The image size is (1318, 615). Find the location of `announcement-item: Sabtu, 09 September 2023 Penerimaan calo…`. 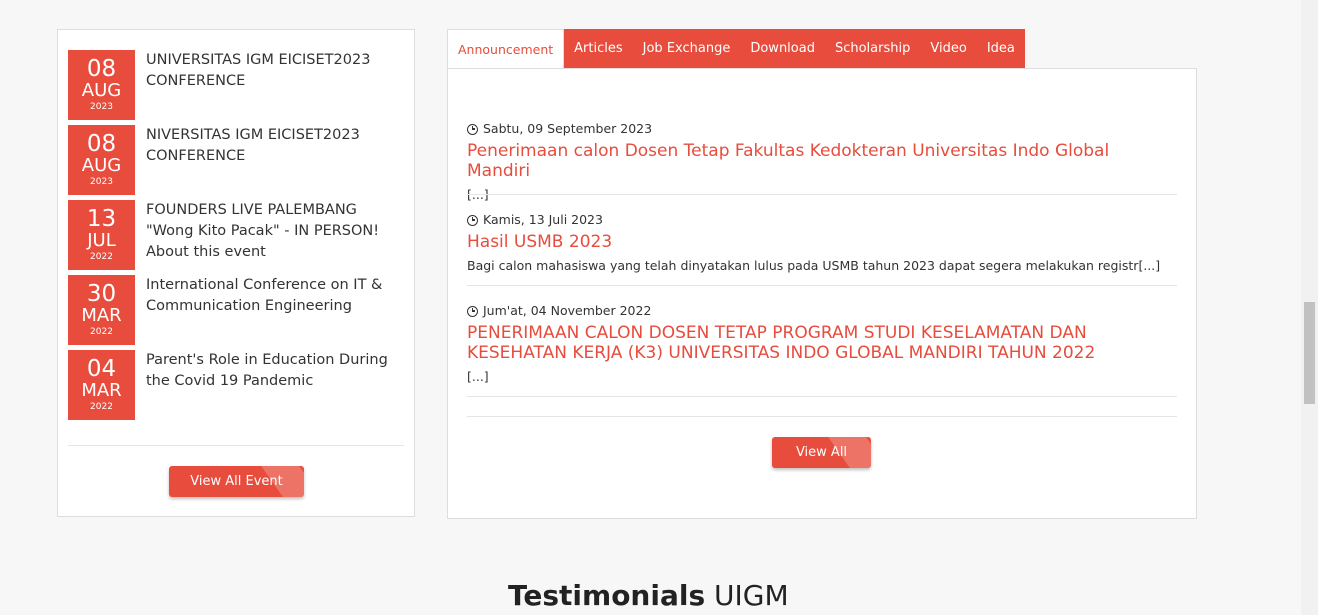

announcement-item: Sabtu, 09 September 2023 Penerimaan calo… is located at coordinates (822, 162).